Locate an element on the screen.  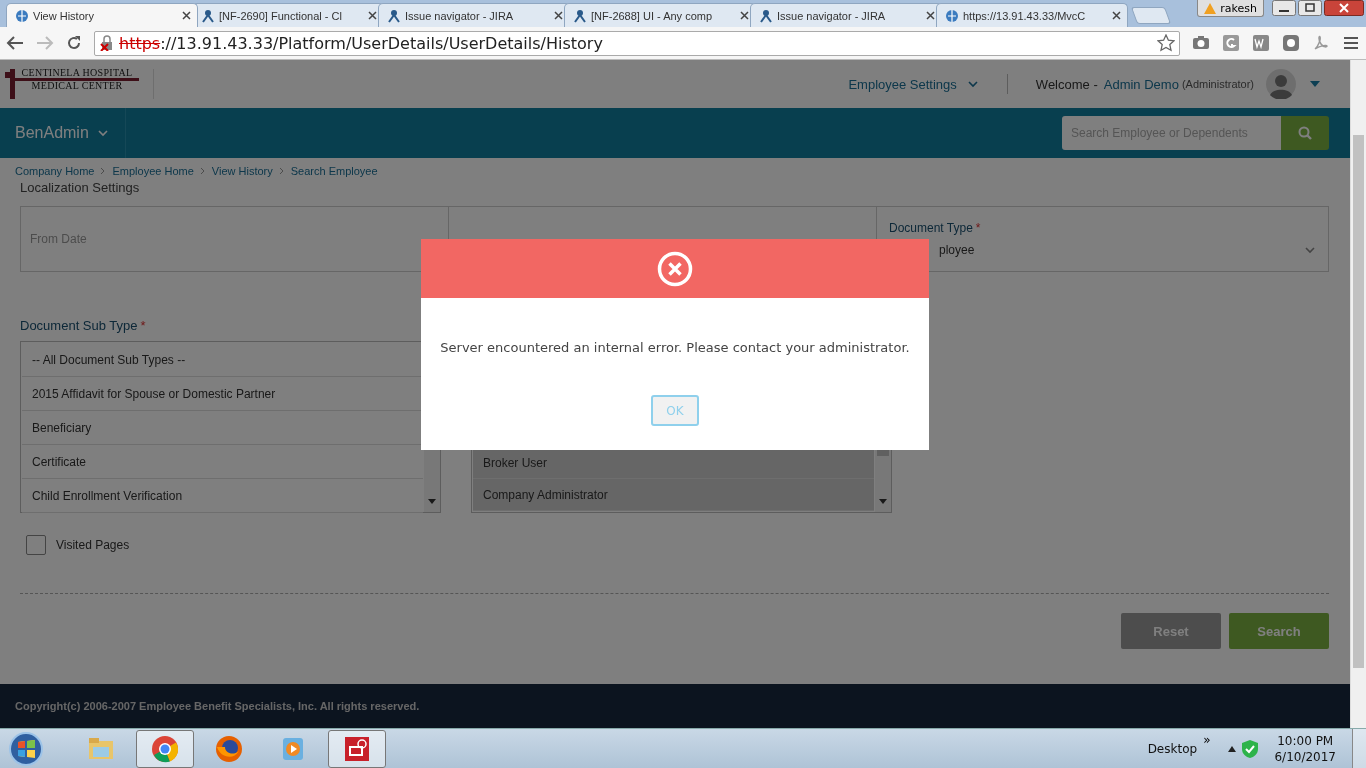
logo-text: MEDICAL CENTER is located at coordinates (77, 85).